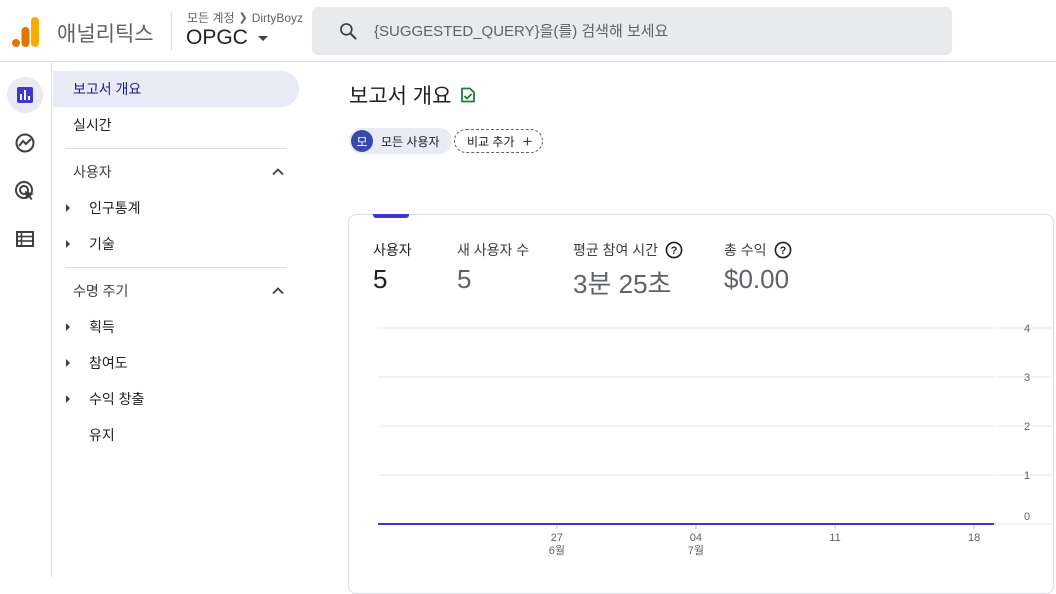  Describe the element at coordinates (107, 89) in the screenshot. I see `nav-item-label: 보고서 개요` at that location.